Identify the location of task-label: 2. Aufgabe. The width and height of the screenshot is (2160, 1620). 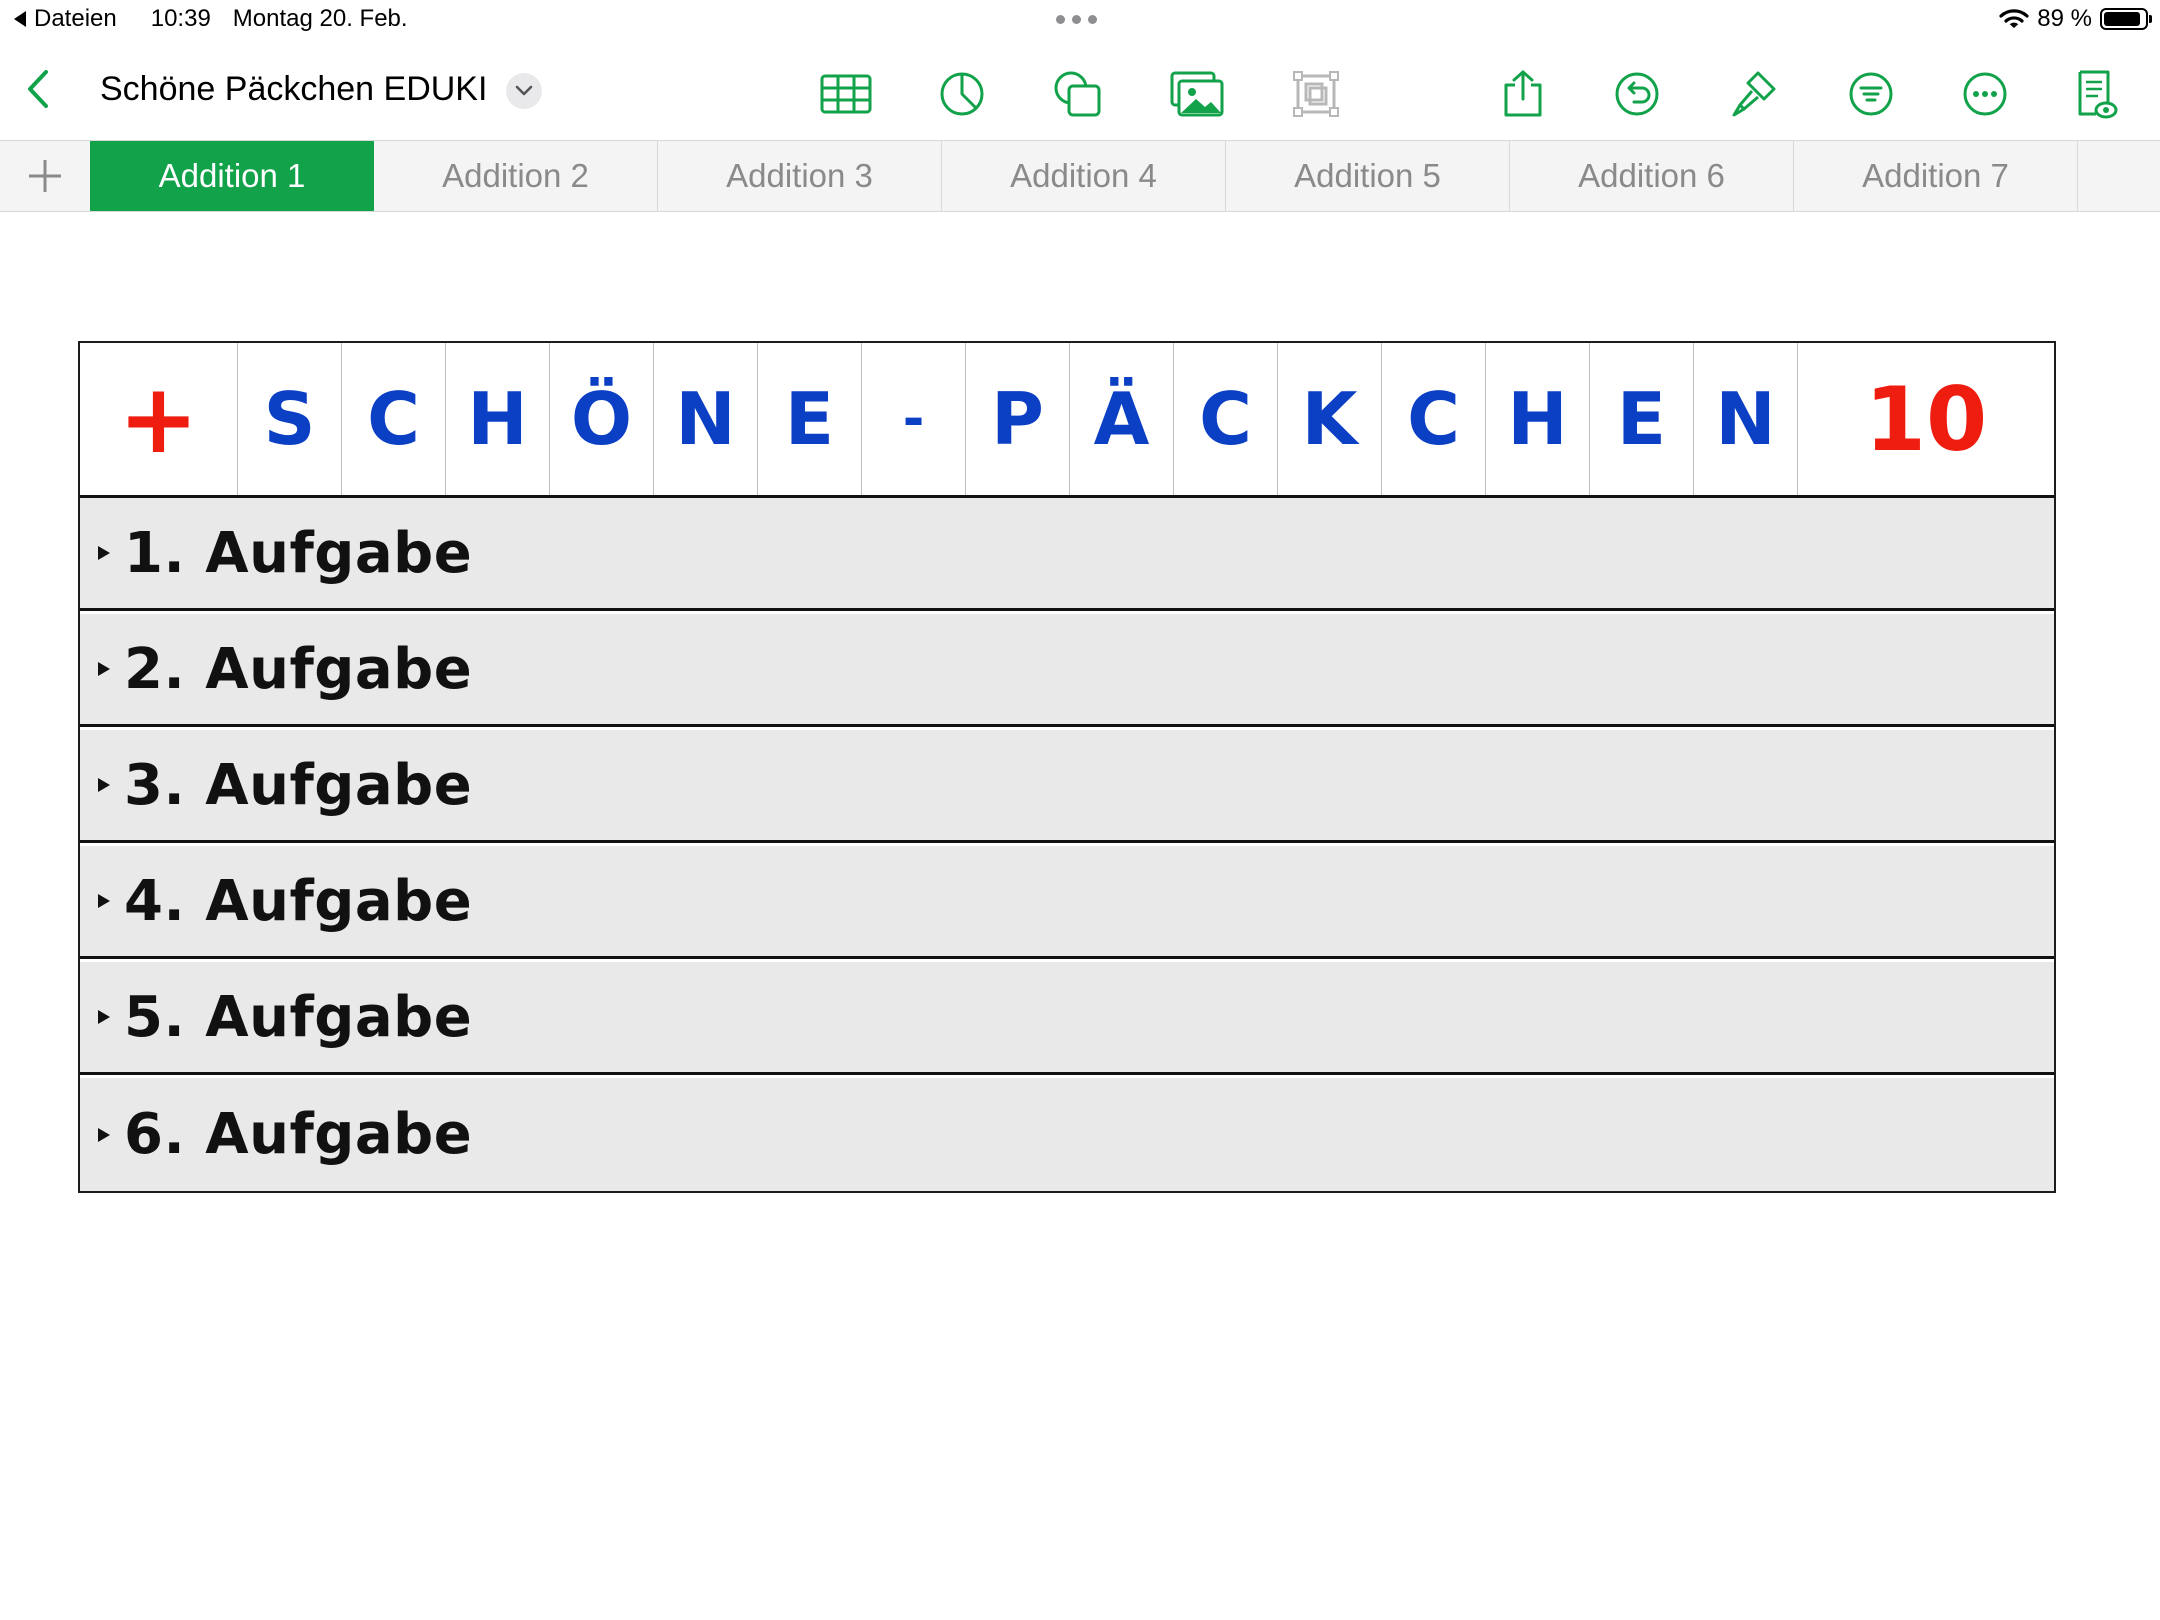
(298, 669).